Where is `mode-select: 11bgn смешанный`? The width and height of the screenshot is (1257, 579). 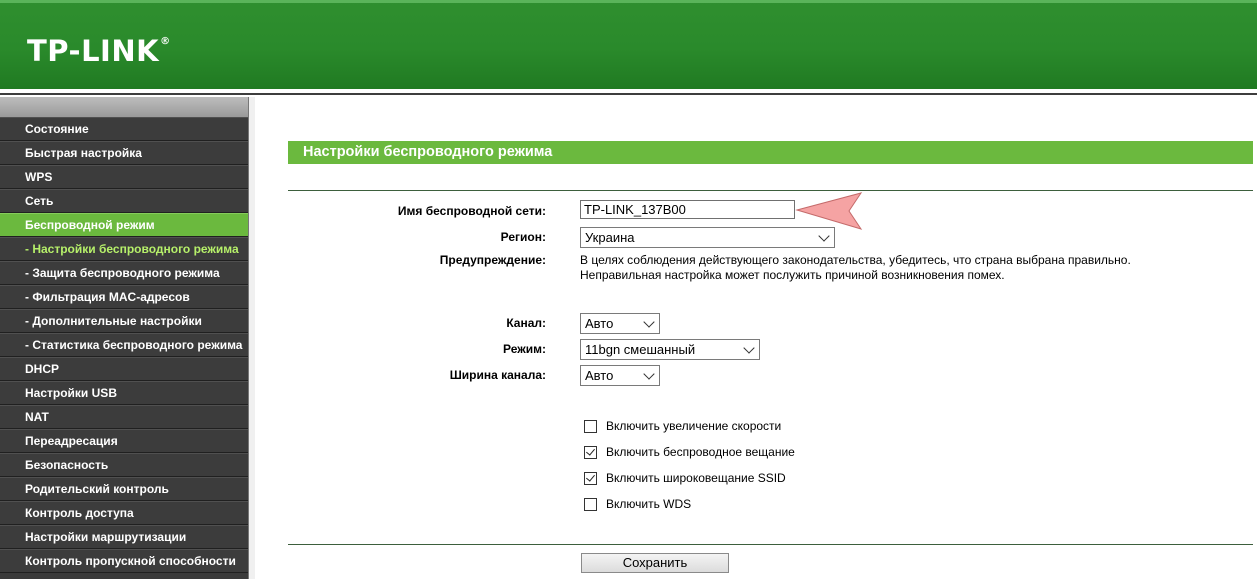 mode-select: 11bgn смешанный is located at coordinates (670, 349).